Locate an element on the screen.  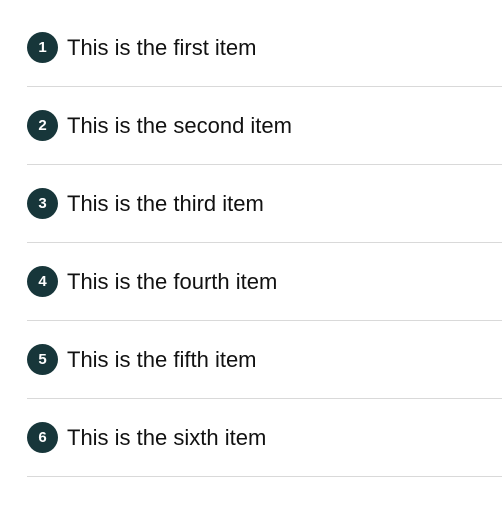
list-item-label: This is the second item is located at coordinates (179, 125).